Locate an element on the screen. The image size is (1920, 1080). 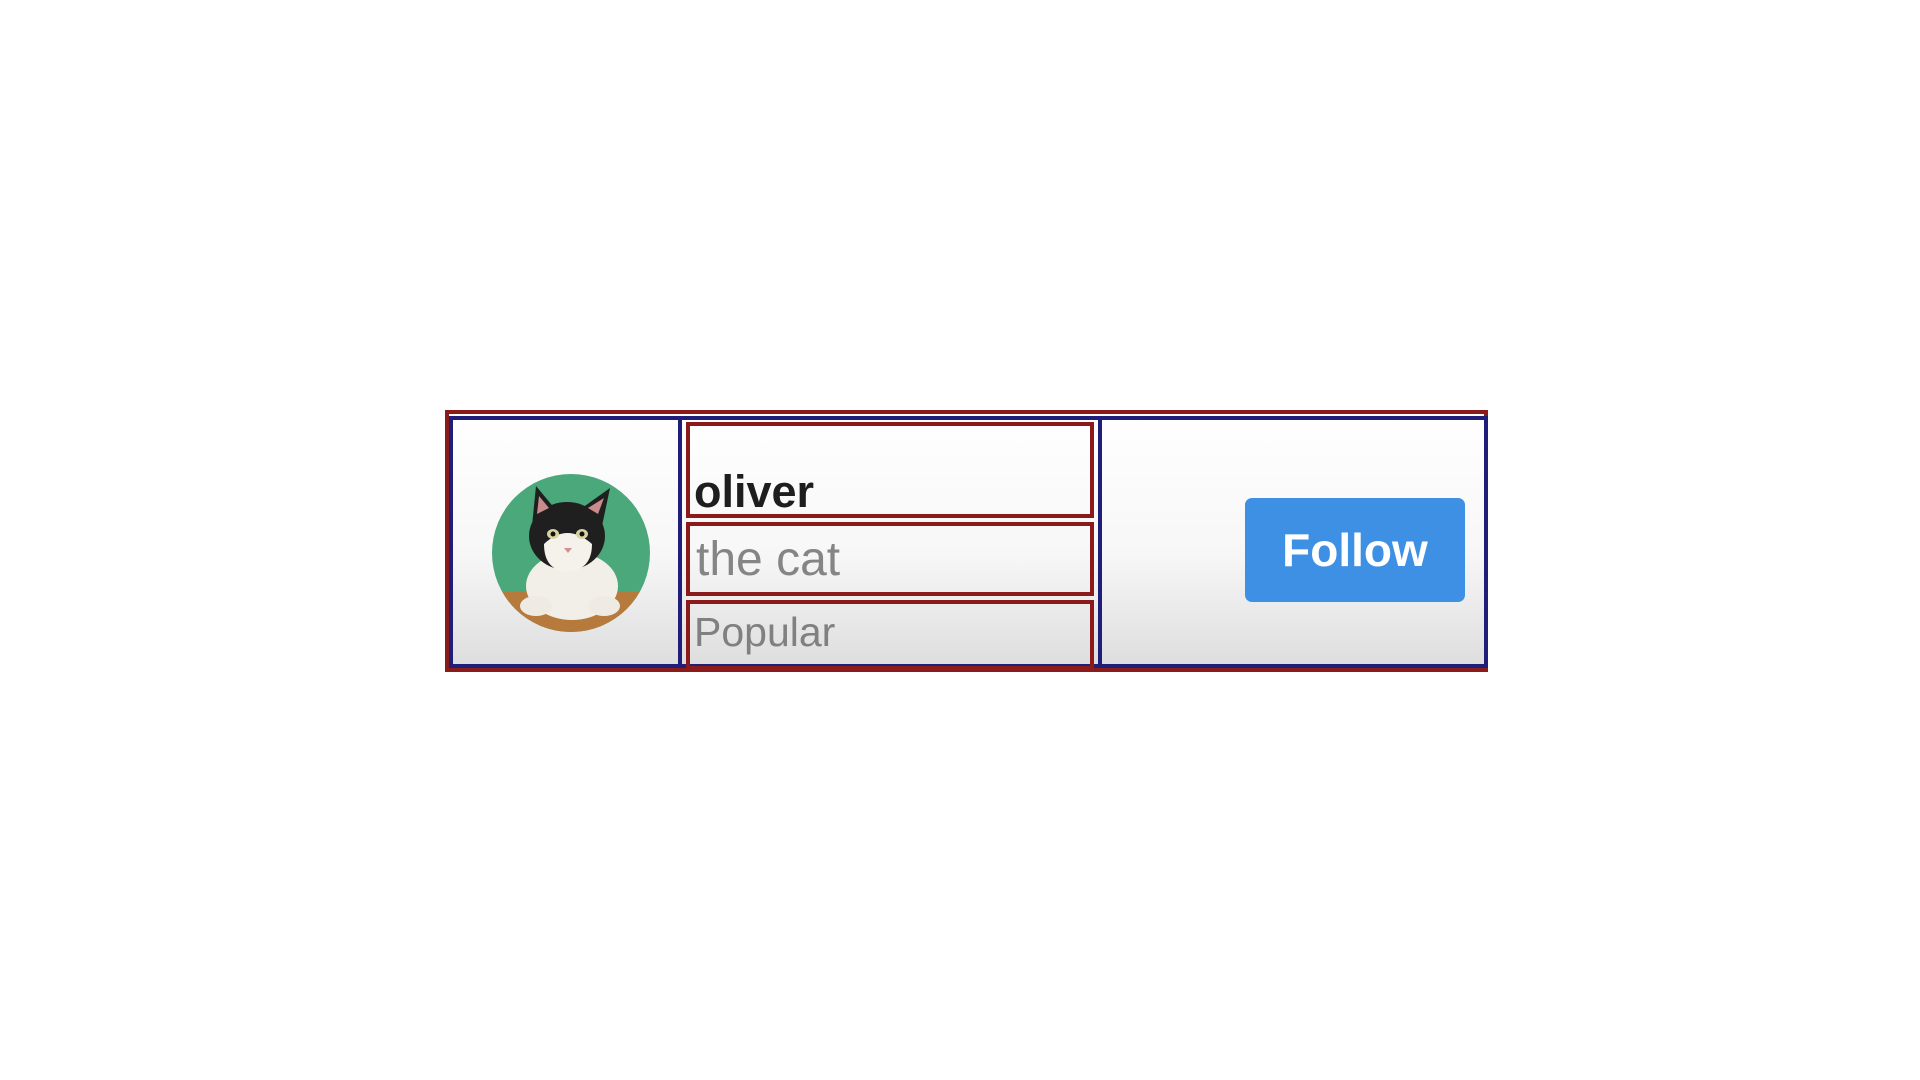
profile-status: Popular is located at coordinates (765, 632).